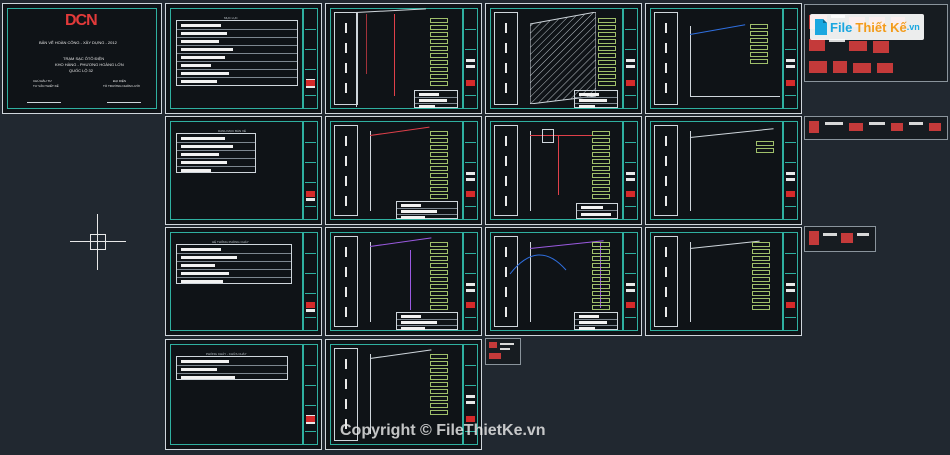  What do you see at coordinates (913, 27) in the screenshot?
I see `brand-name-vn: .vn` at bounding box center [913, 27].